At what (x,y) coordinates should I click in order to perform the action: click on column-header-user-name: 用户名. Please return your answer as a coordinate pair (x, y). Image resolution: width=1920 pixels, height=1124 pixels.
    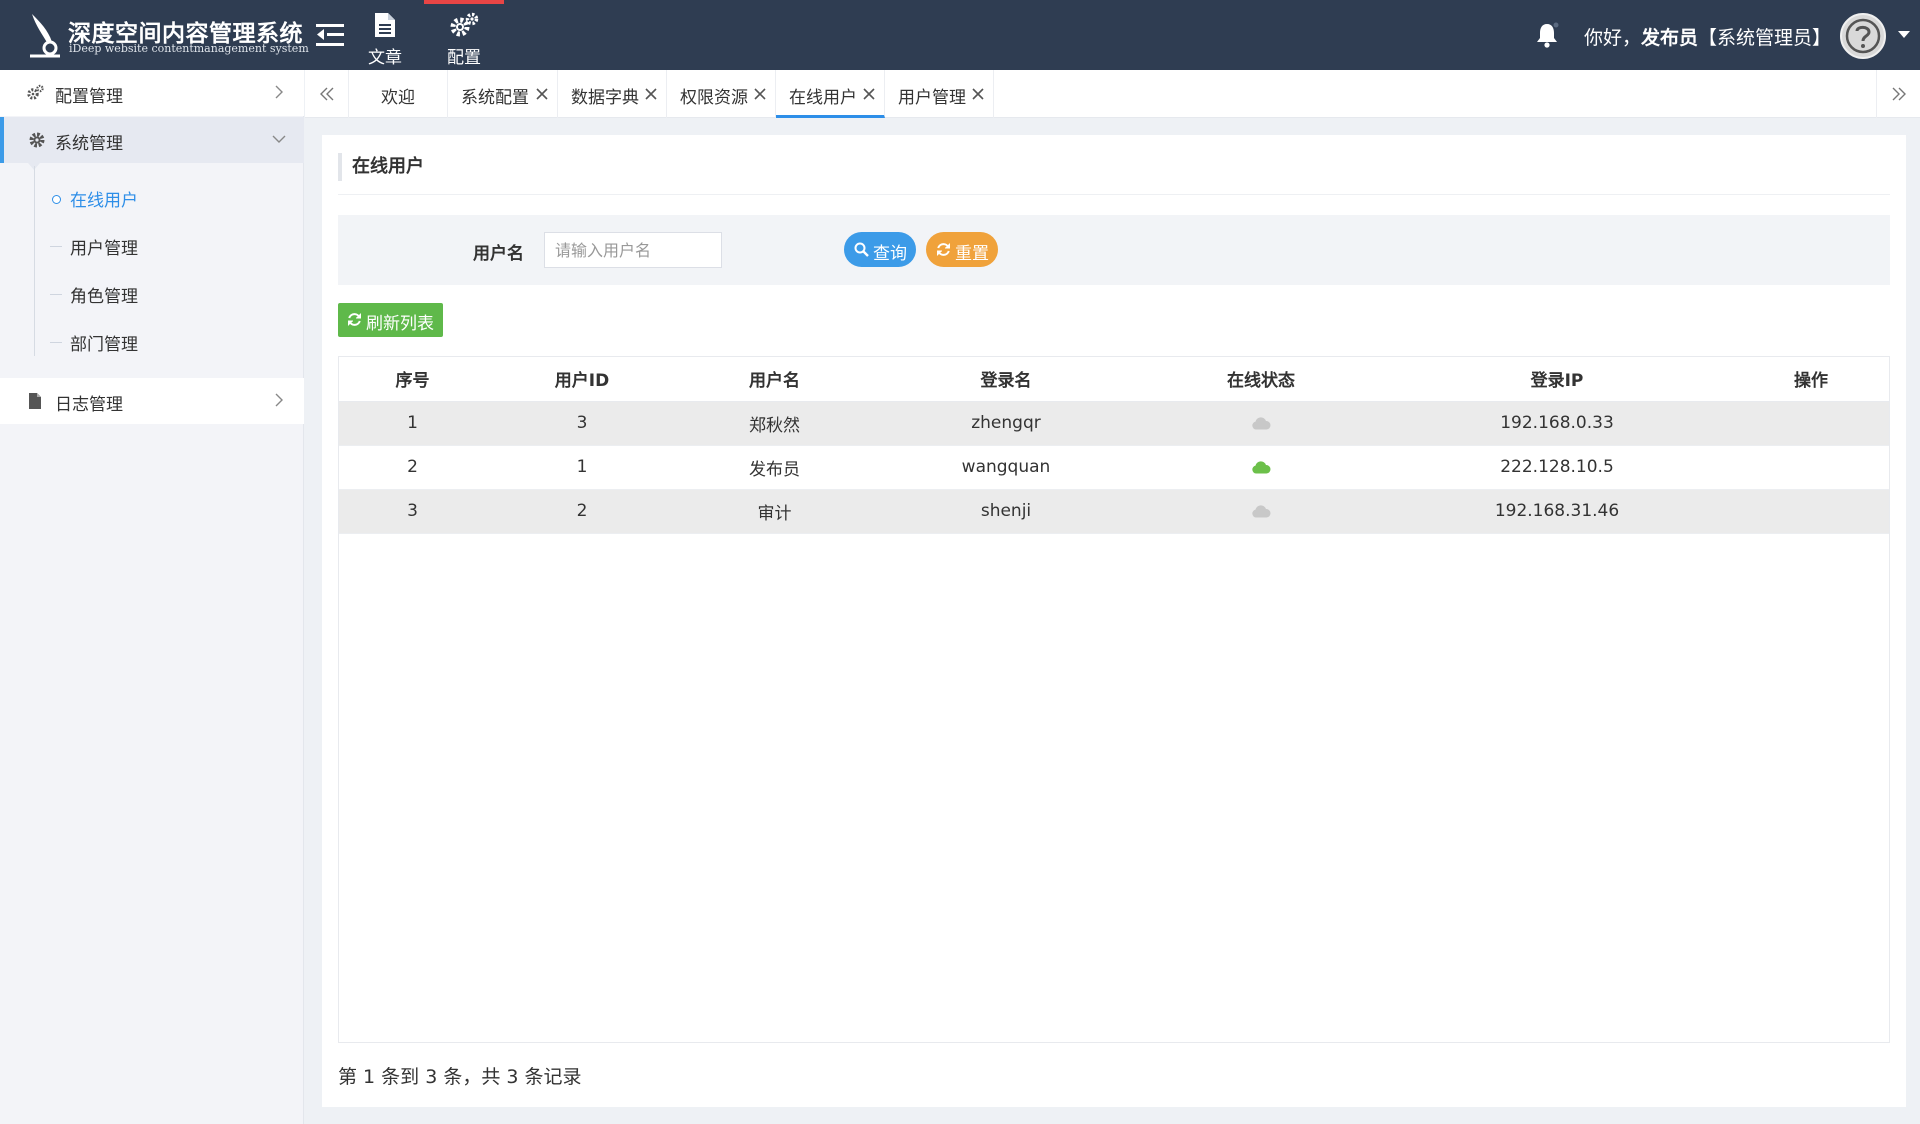
    Looking at the image, I should click on (774, 379).